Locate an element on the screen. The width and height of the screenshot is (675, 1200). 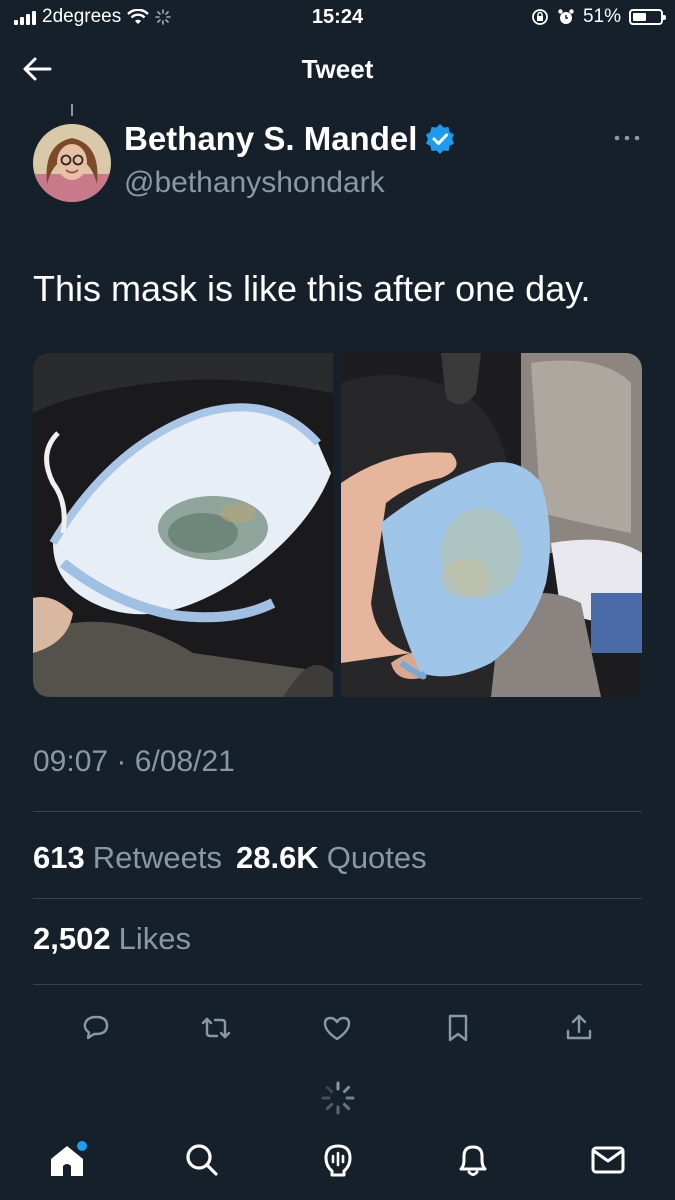
tab-notifications is located at coordinates (473, 1160).